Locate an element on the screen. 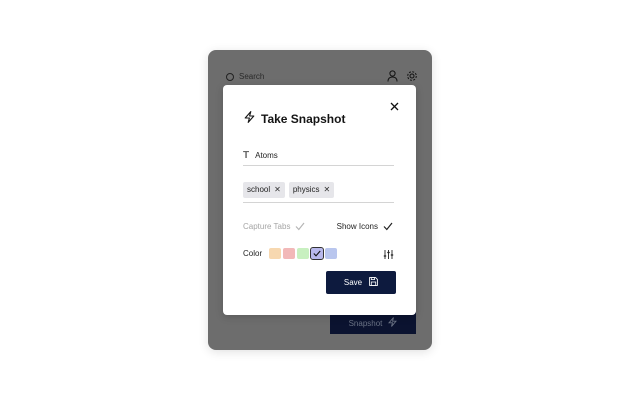 The image size is (640, 400). gear-icon is located at coordinates (412, 76).